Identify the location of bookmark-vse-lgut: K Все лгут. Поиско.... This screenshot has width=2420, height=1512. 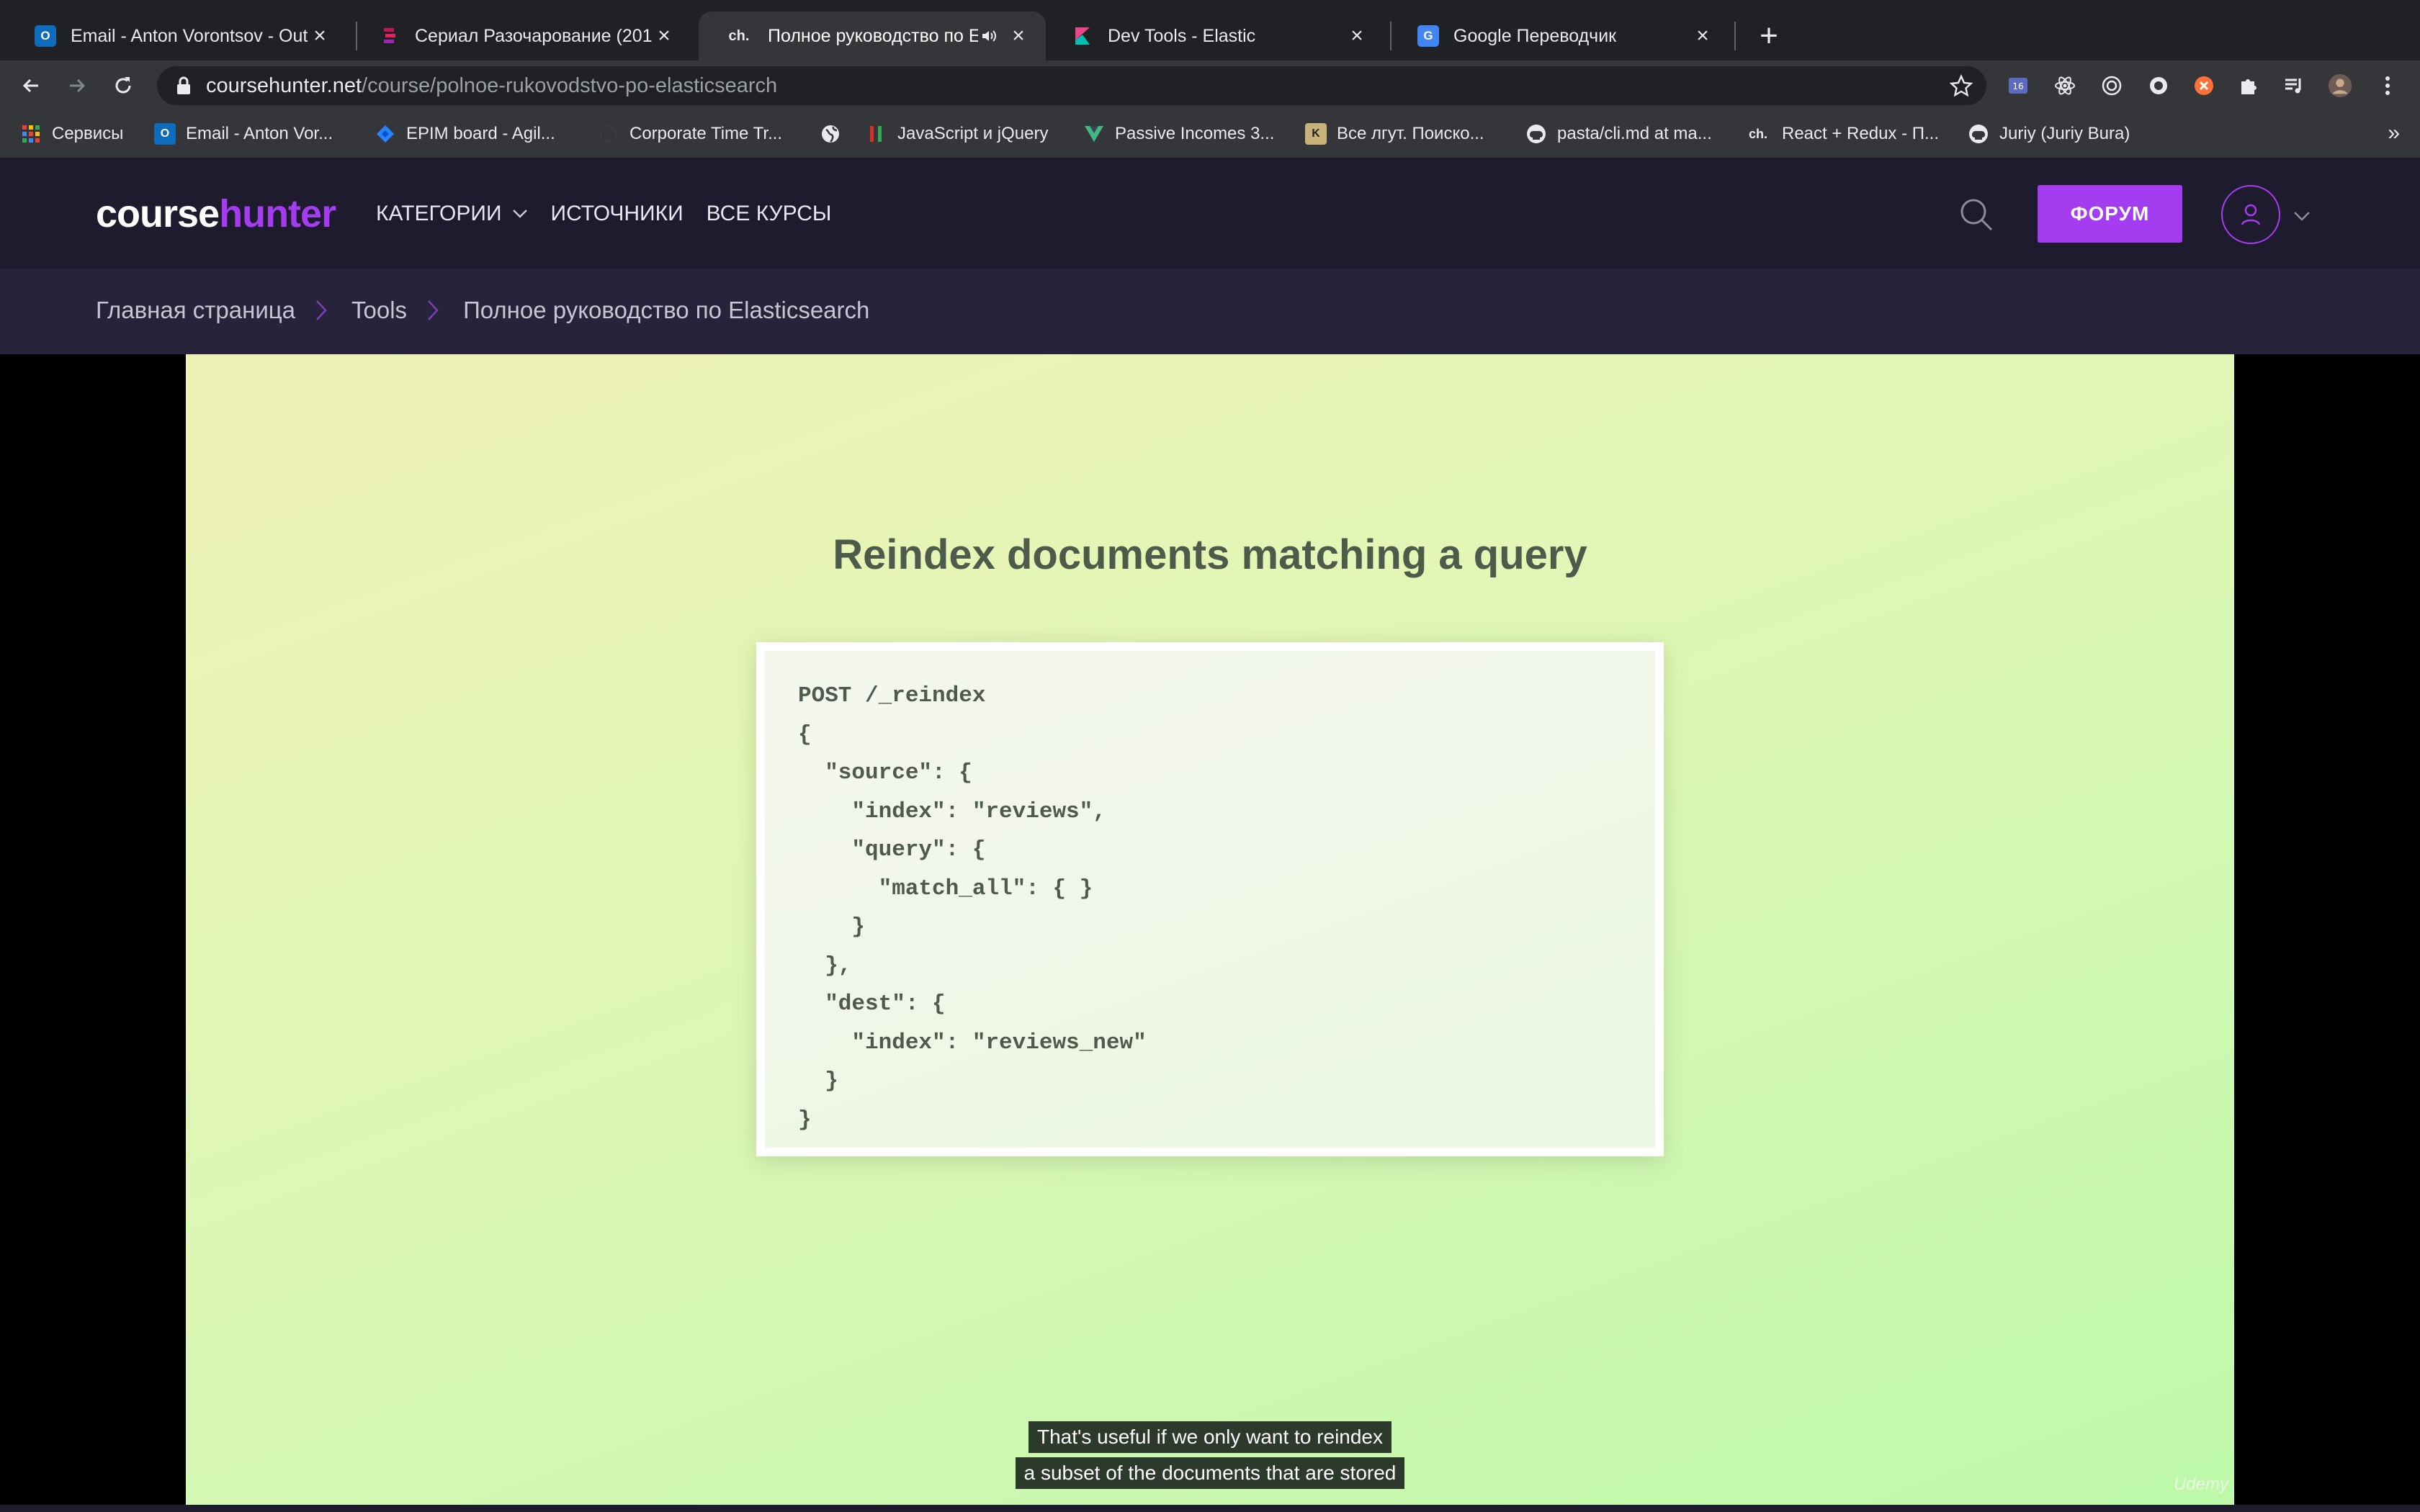
(1394, 134).